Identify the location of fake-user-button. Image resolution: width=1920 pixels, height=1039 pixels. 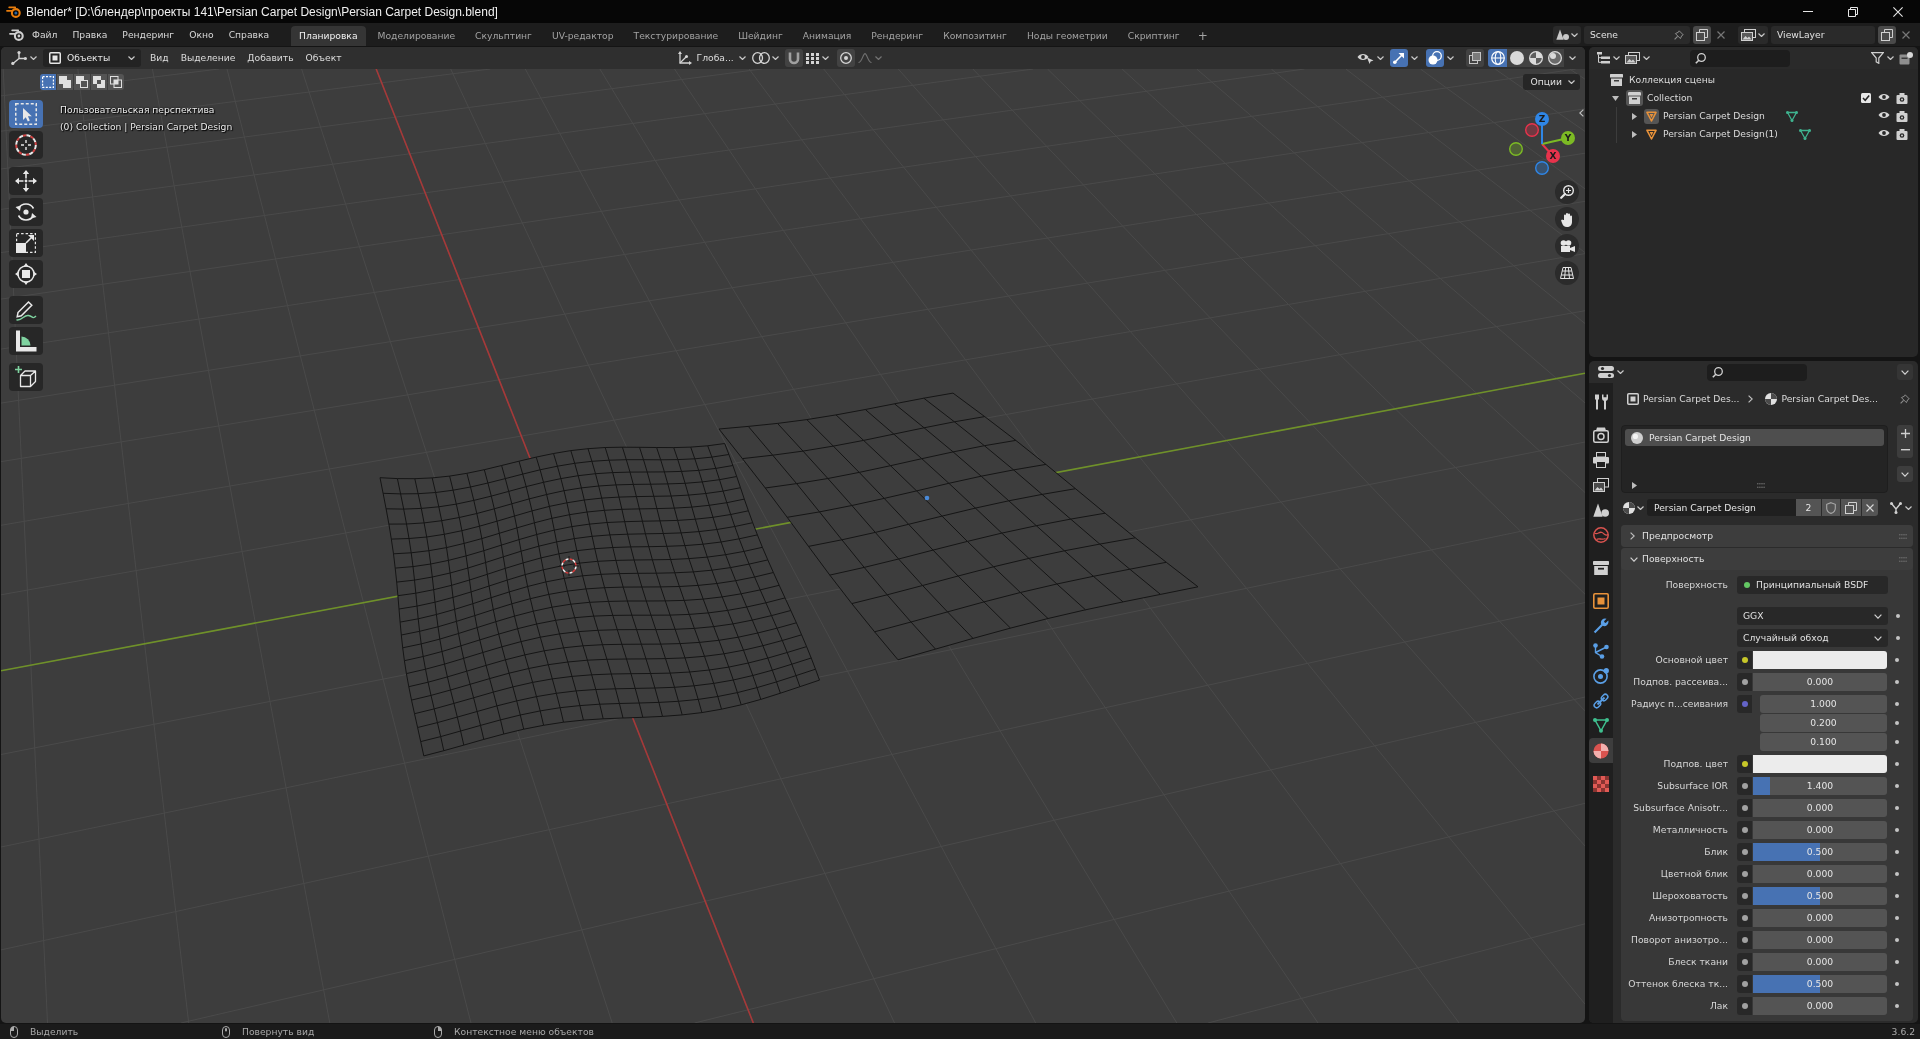
(1831, 507).